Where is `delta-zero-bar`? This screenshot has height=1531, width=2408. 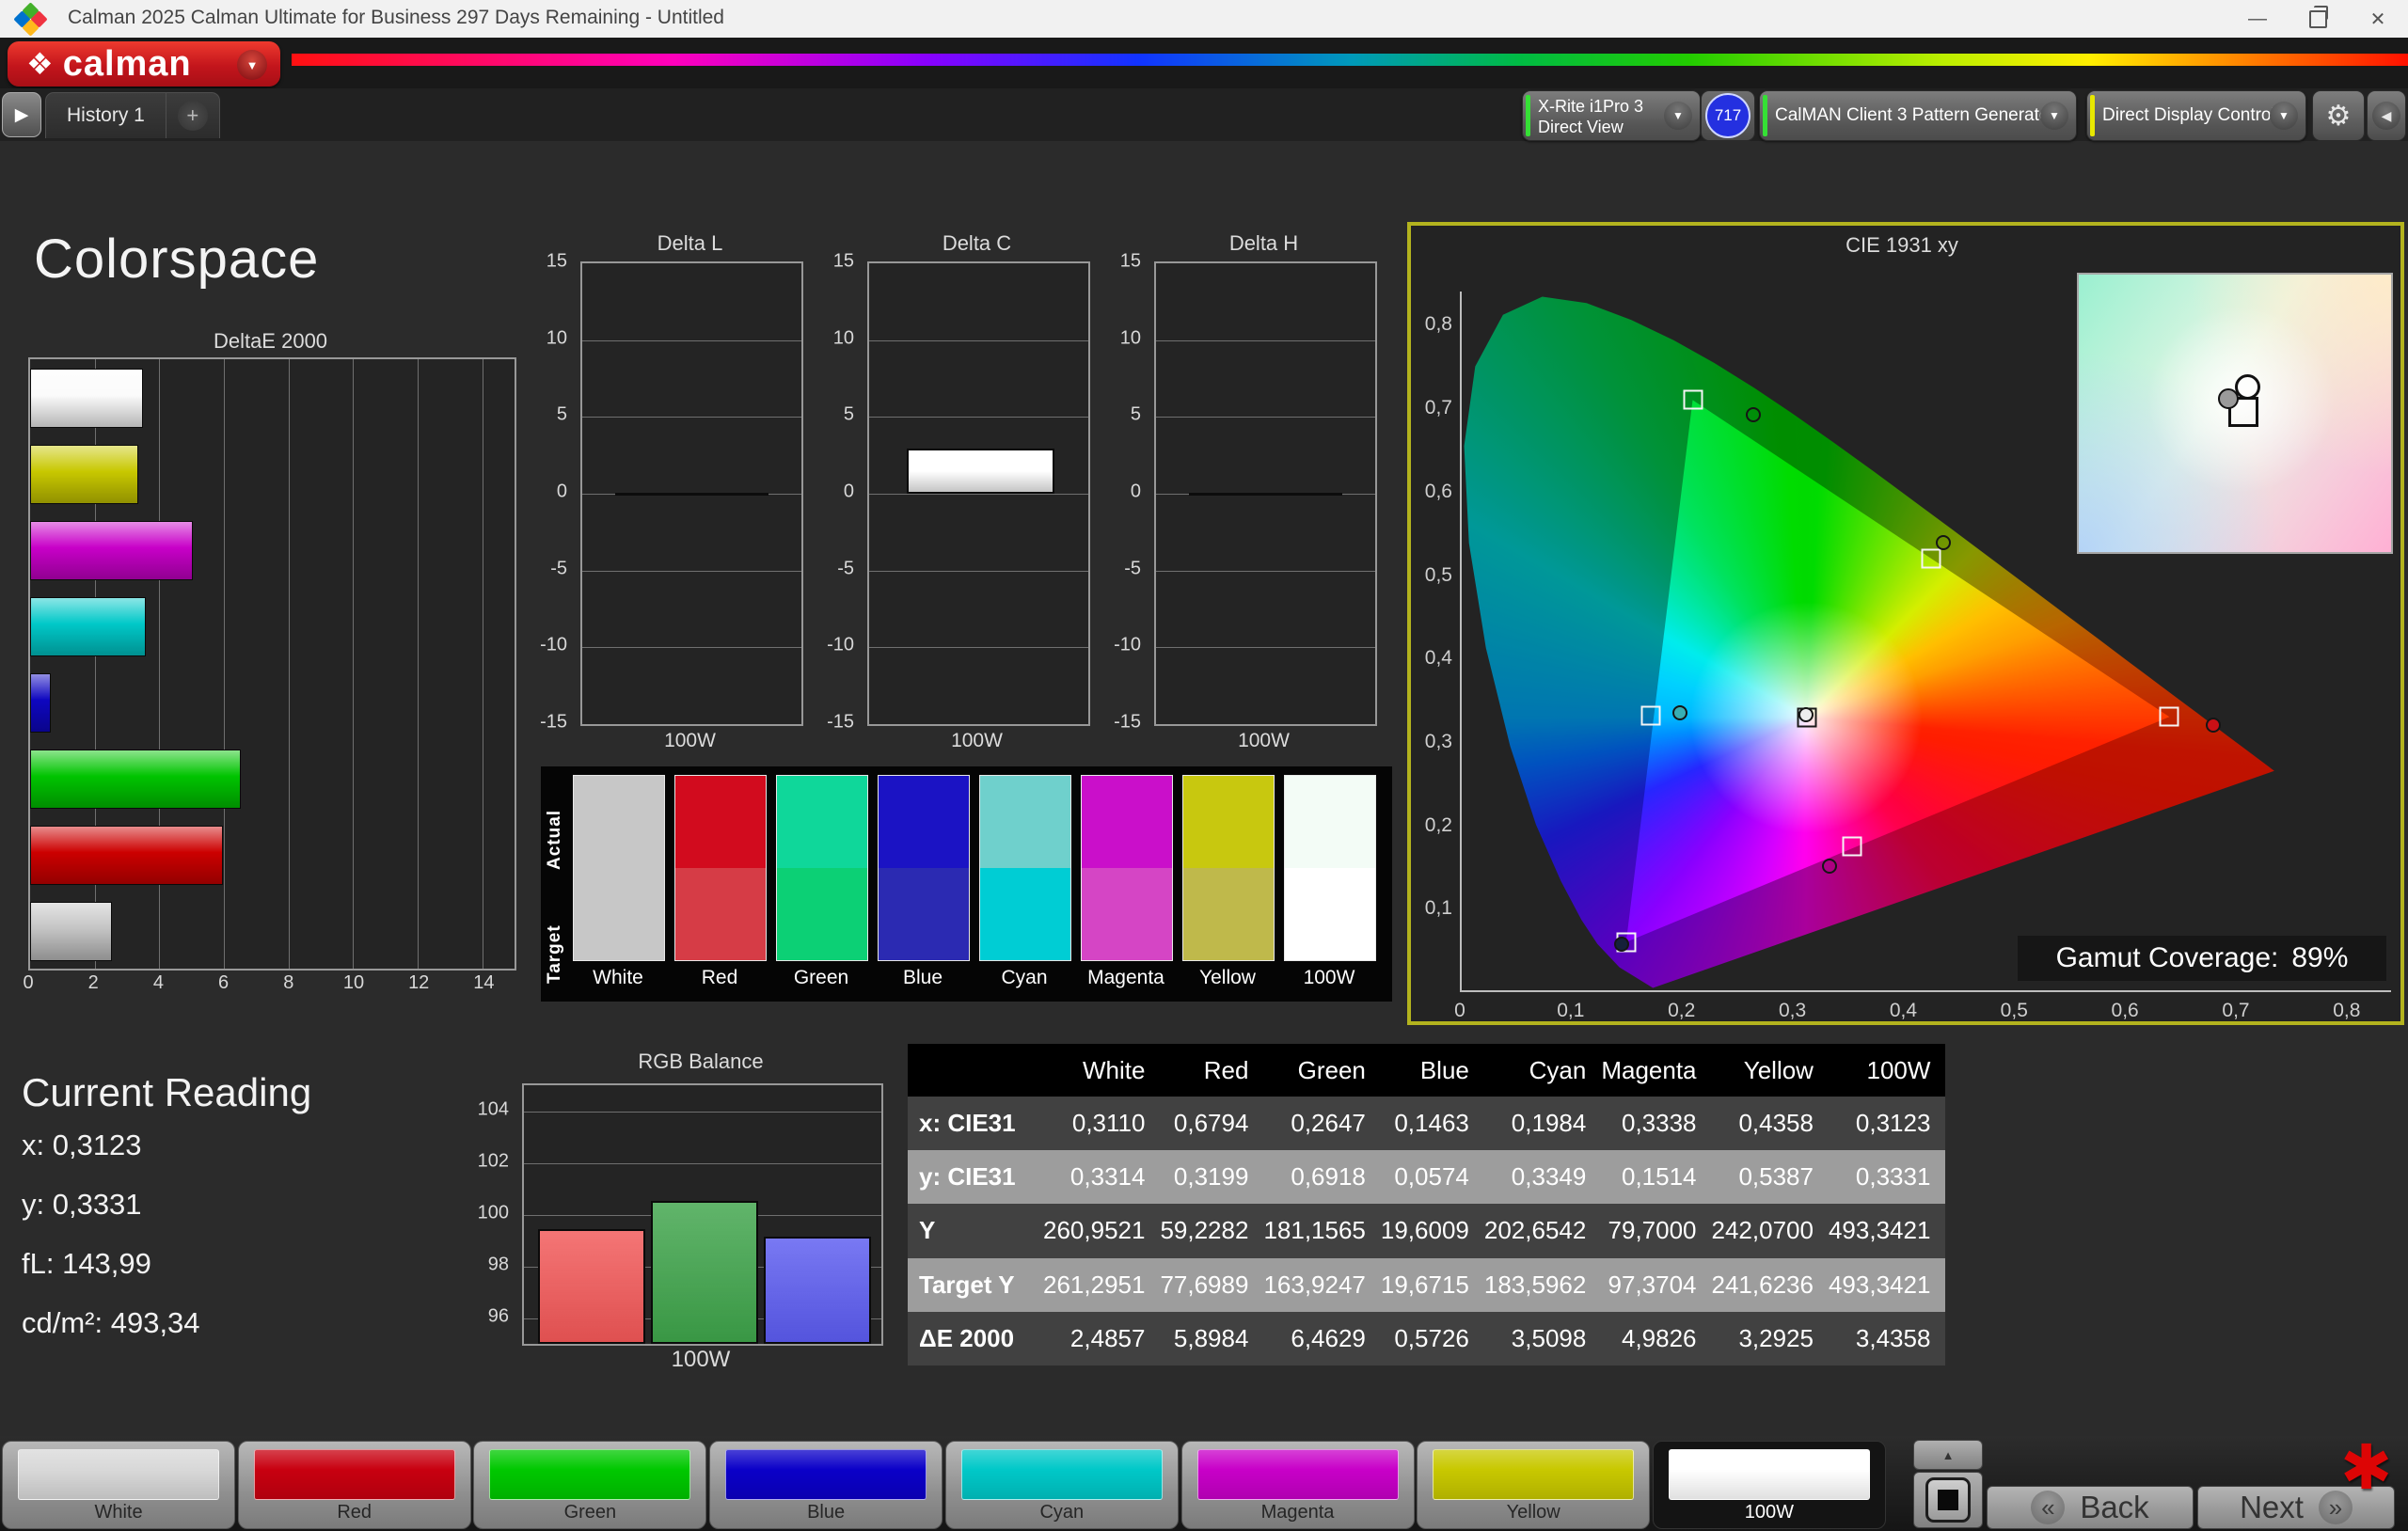
delta-zero-bar is located at coordinates (692, 494).